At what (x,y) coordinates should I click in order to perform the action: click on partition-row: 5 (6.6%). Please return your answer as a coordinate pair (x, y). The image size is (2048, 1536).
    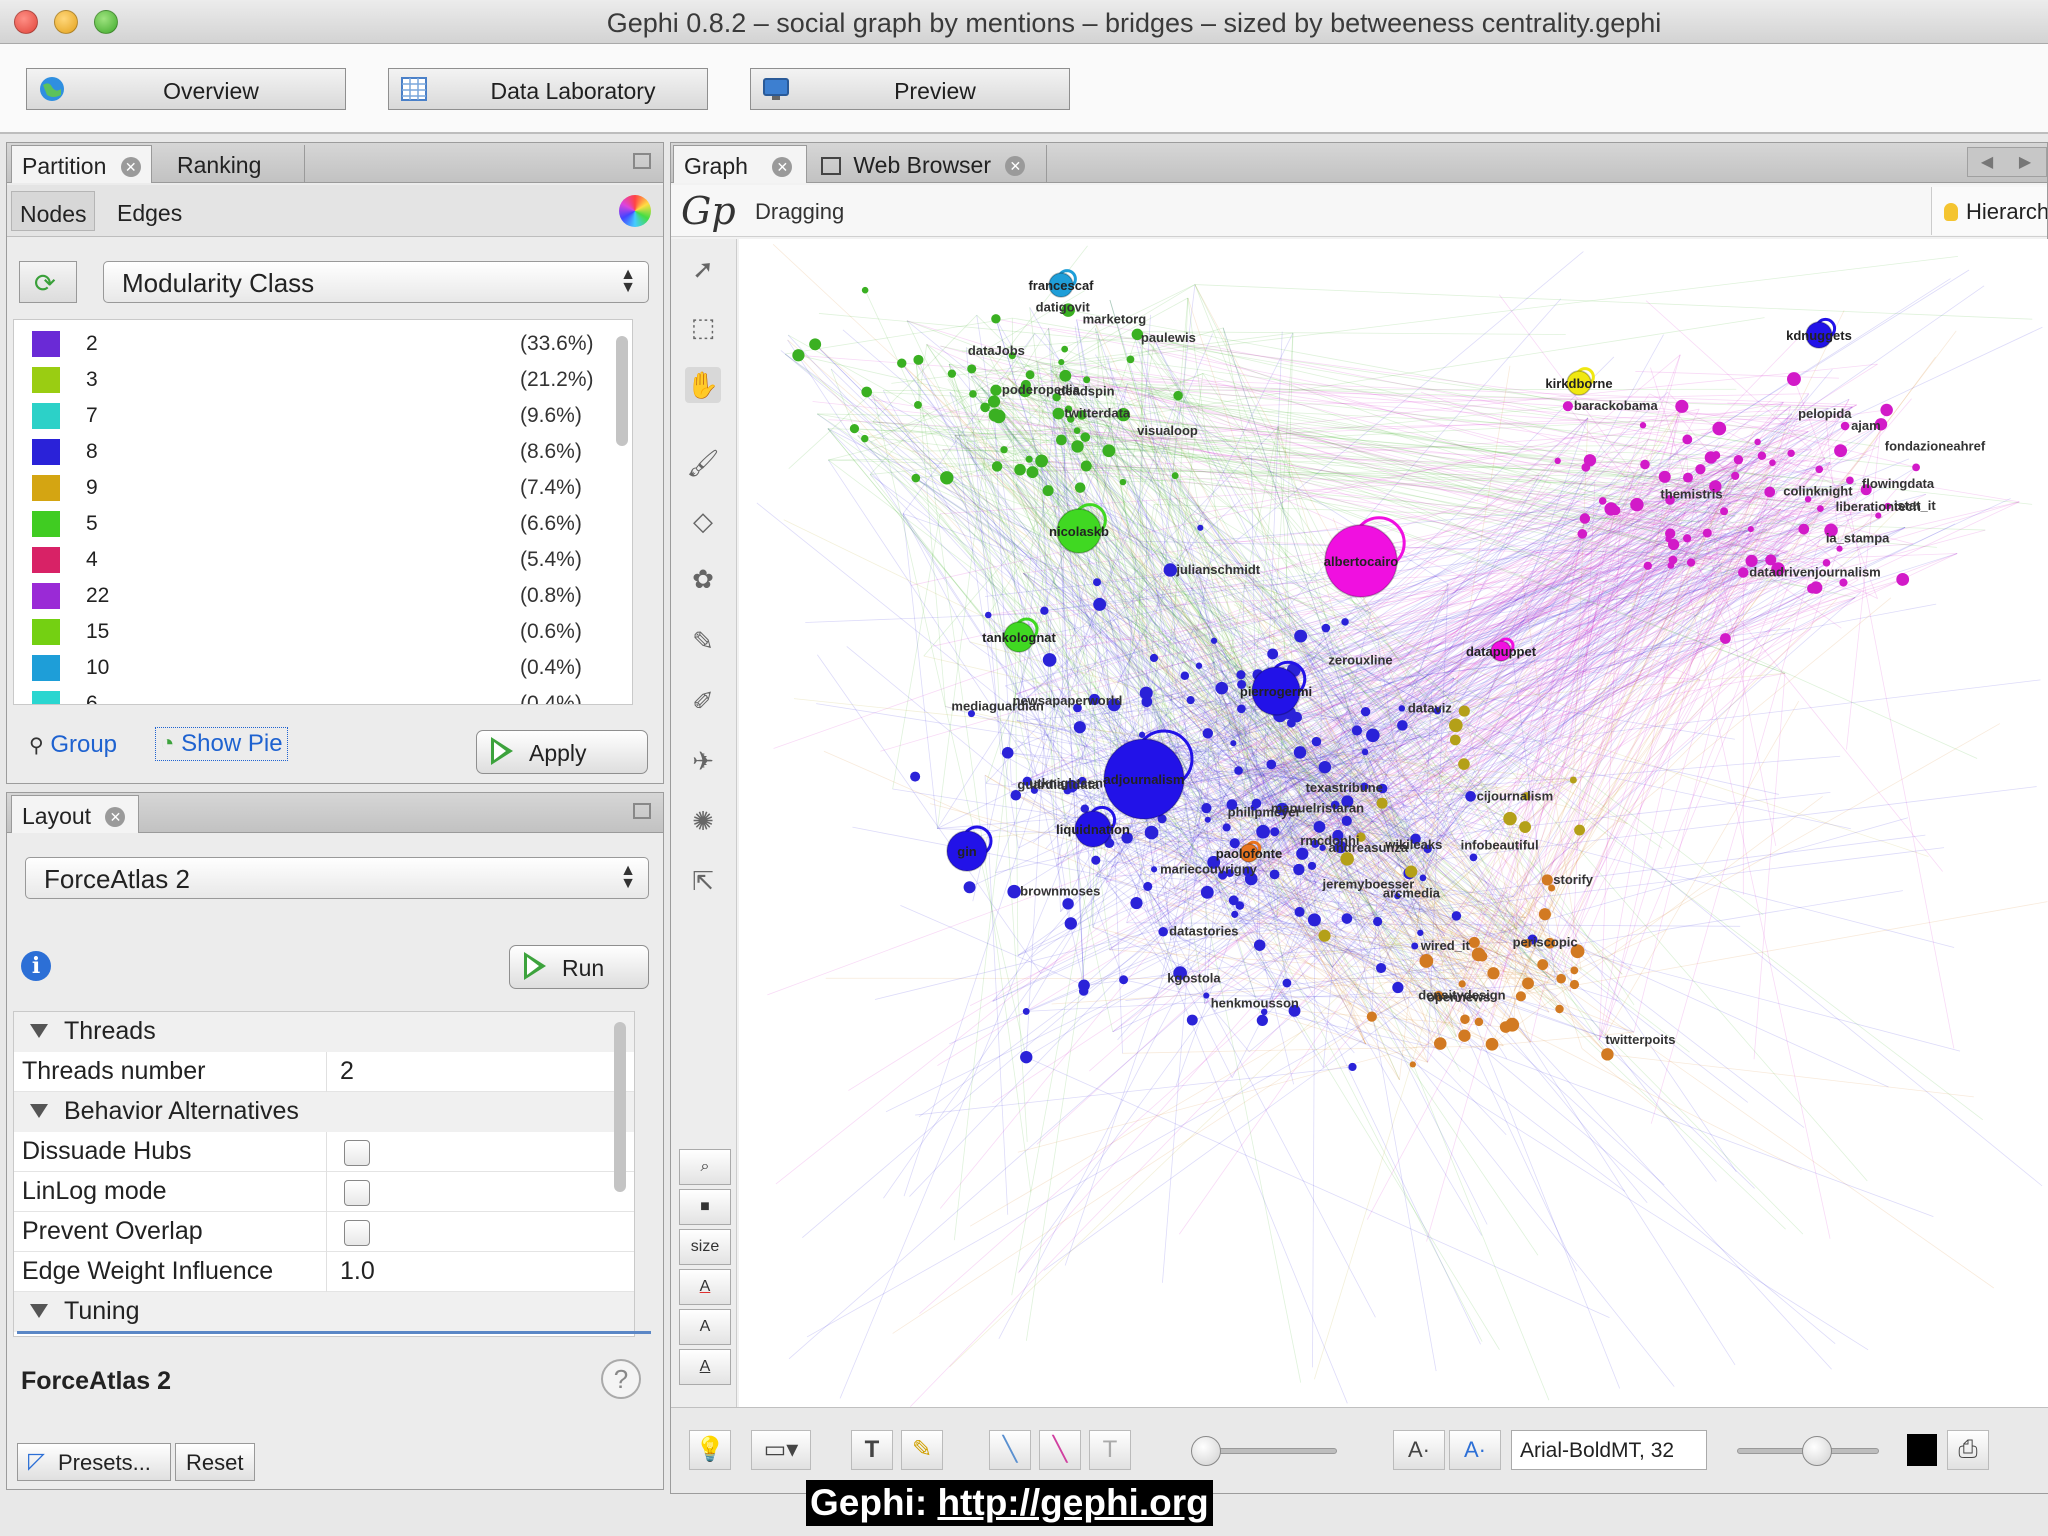
    Looking at the image, I should click on (323, 524).